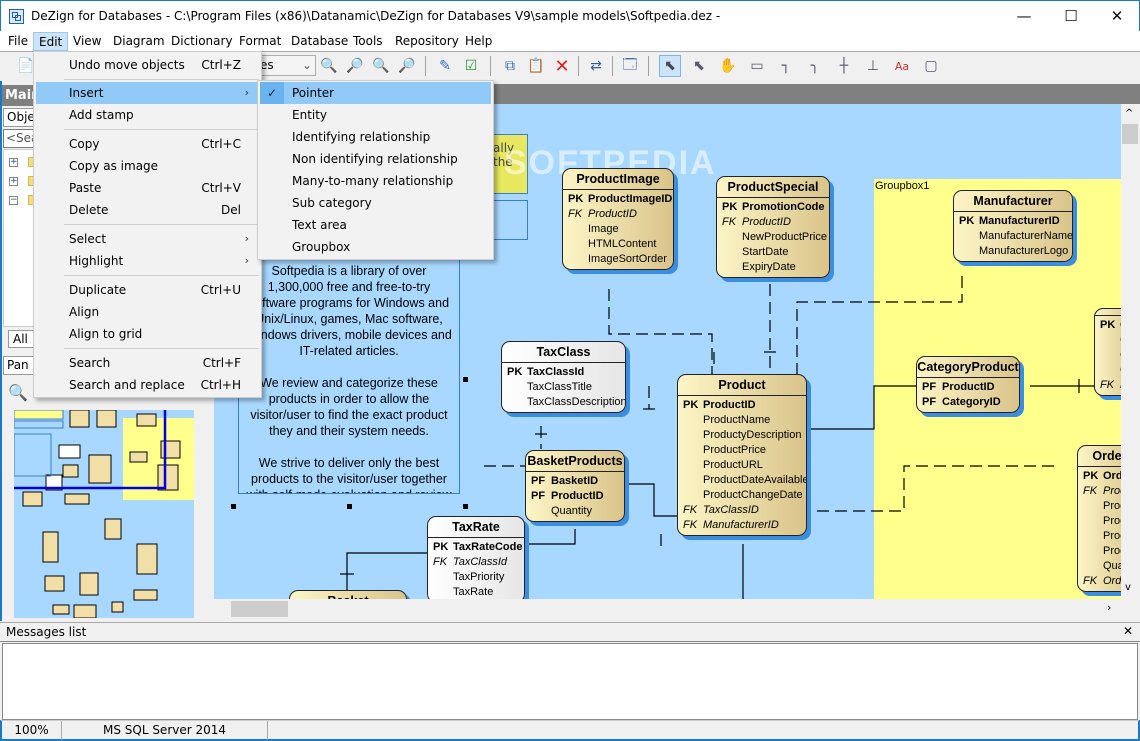 Image resolution: width=1140 pixels, height=741 pixels. Describe the element at coordinates (1102, 476) in the screenshot. I see `entity-attribute: PK Ord` at that location.